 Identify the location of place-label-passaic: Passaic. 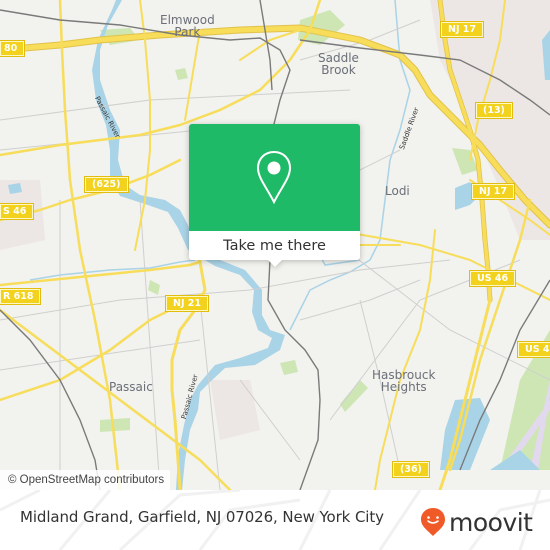
(131, 387).